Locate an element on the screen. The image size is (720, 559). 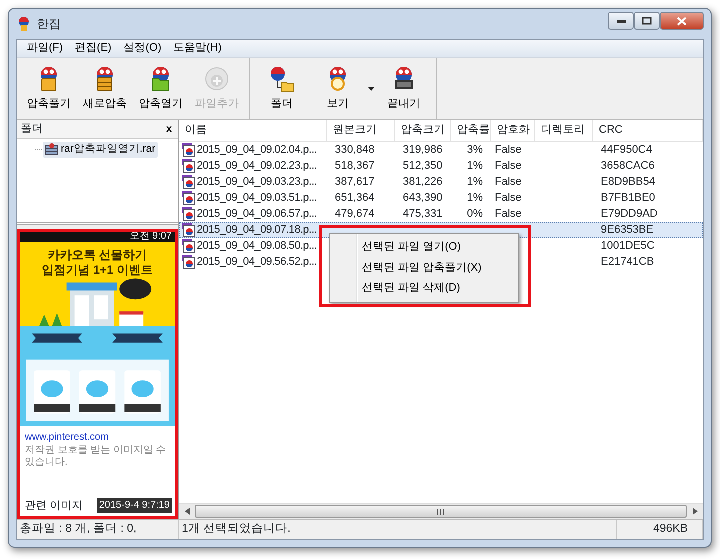
status-text: 1개 선택되었습니다. is located at coordinates (398, 529).